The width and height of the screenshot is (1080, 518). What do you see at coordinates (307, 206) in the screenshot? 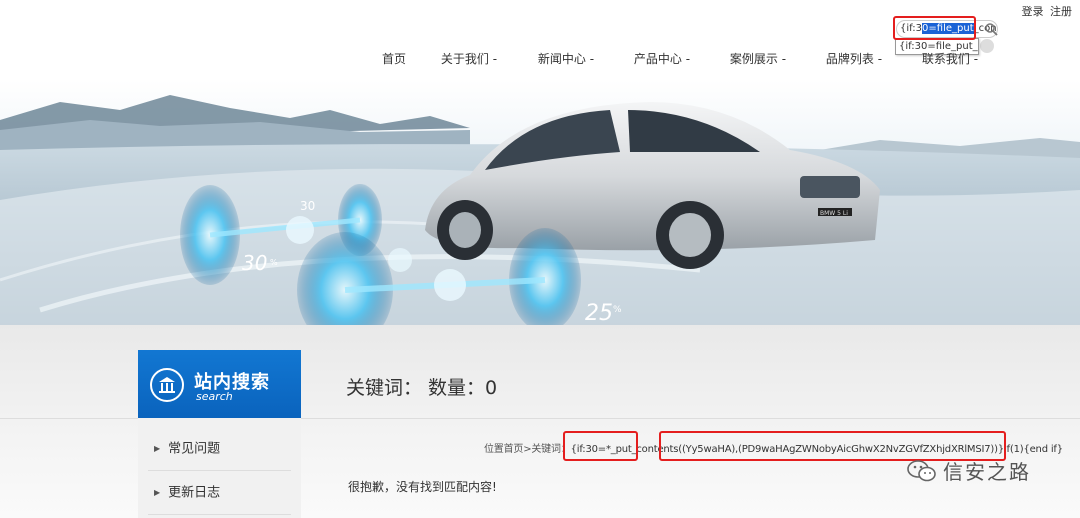
I see `overlay-30a: 30` at bounding box center [307, 206].